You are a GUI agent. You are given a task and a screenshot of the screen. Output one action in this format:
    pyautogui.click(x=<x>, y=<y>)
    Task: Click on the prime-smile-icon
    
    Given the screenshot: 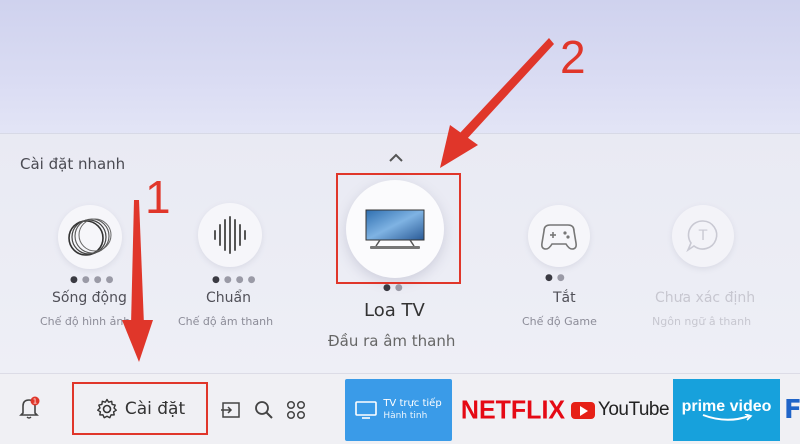 What is the action you would take?
    pyautogui.click(x=727, y=417)
    